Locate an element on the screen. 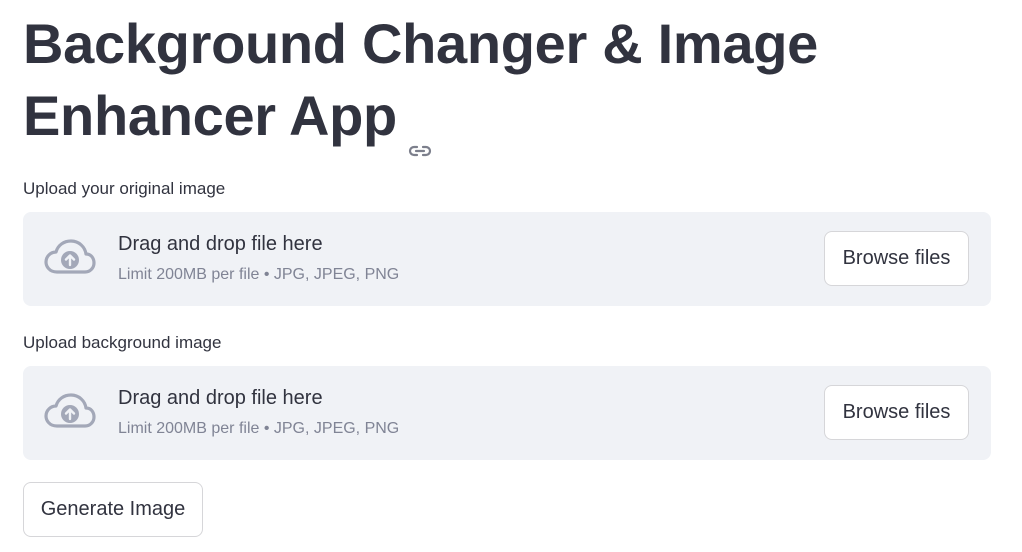 The image size is (1022, 552). link-icon is located at coordinates (420, 131).